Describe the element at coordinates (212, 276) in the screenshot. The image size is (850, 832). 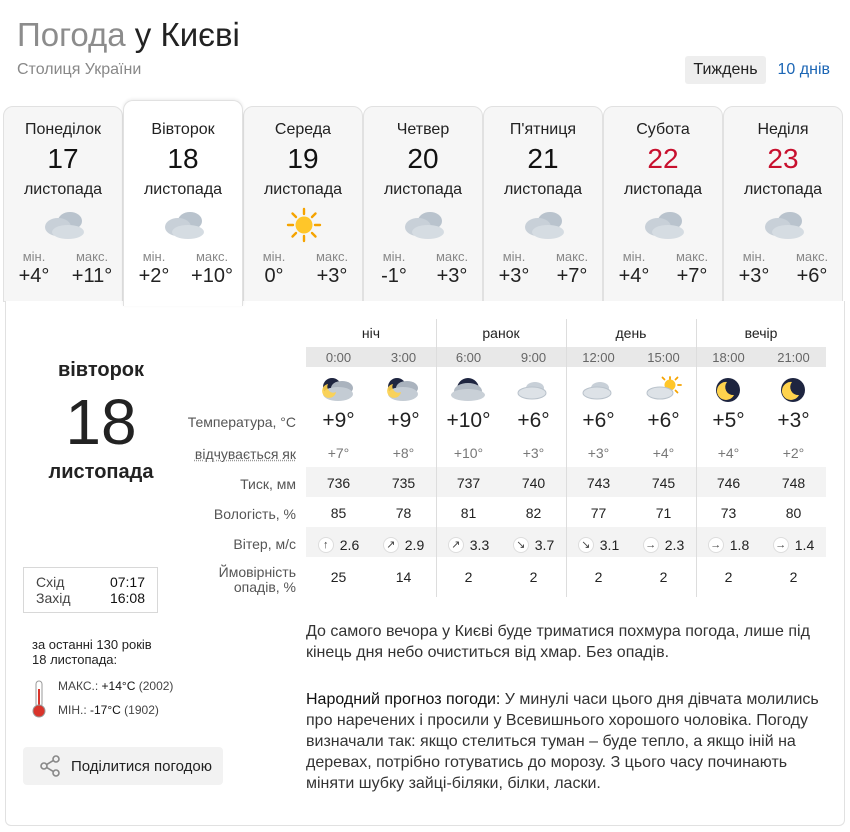
I see `day-tab-max-temp: +10°` at that location.